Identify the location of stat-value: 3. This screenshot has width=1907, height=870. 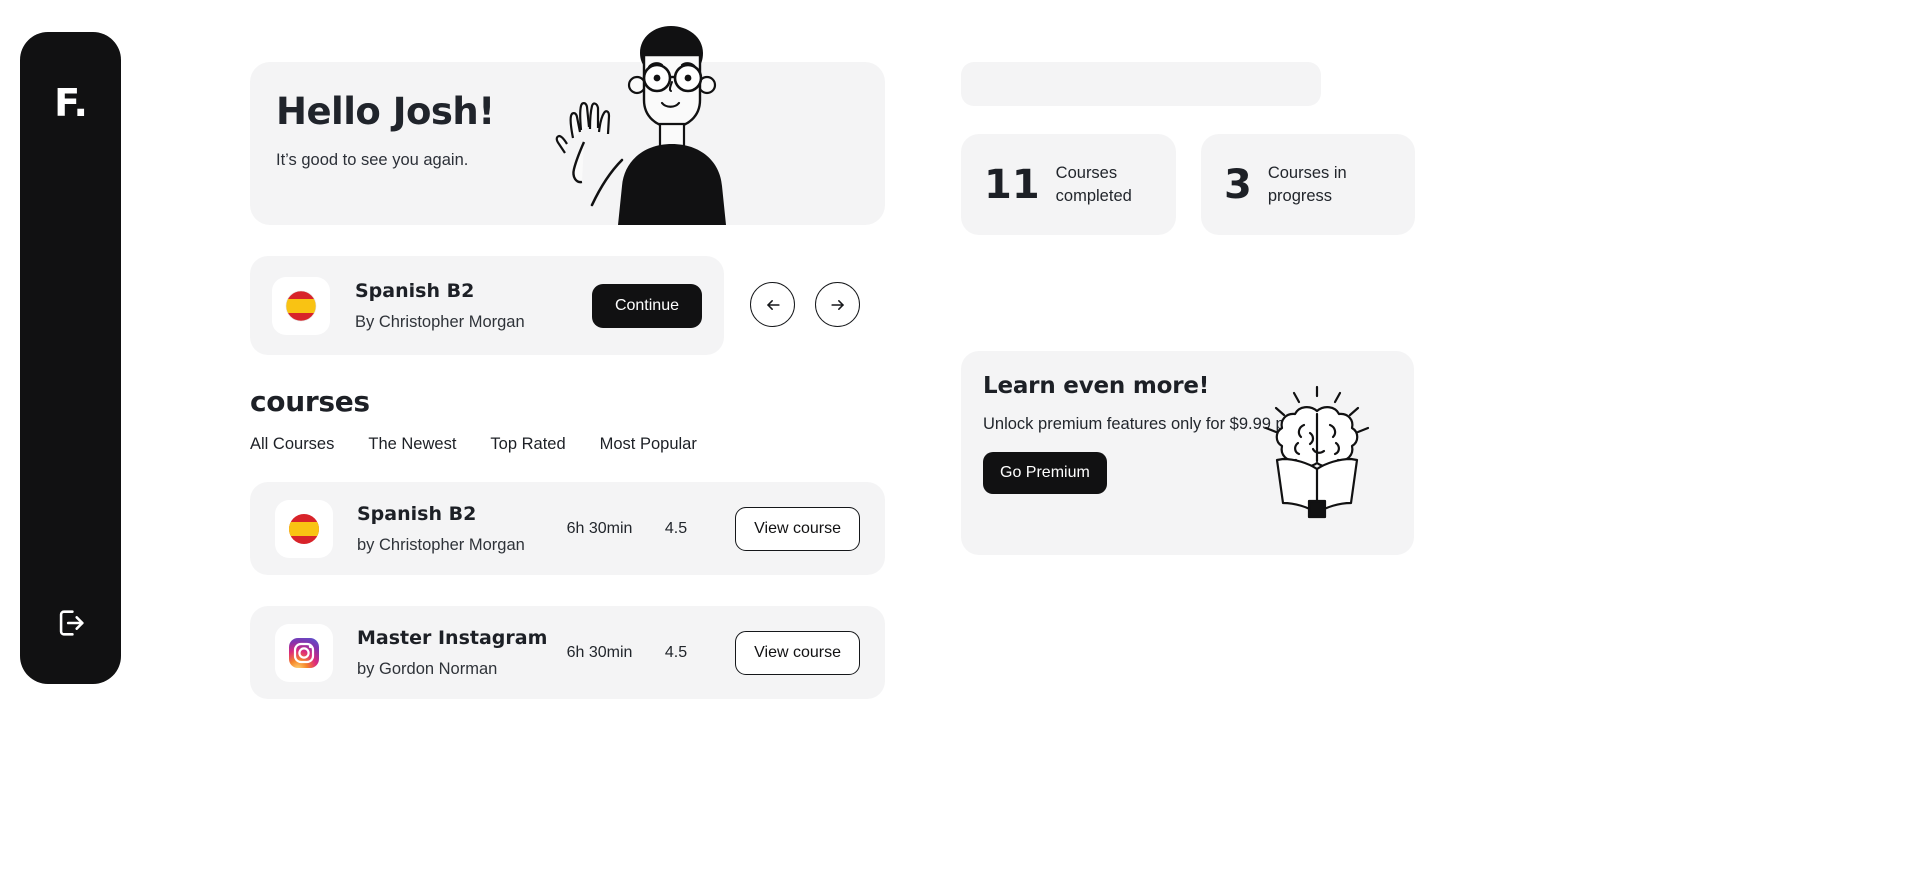
(1238, 184).